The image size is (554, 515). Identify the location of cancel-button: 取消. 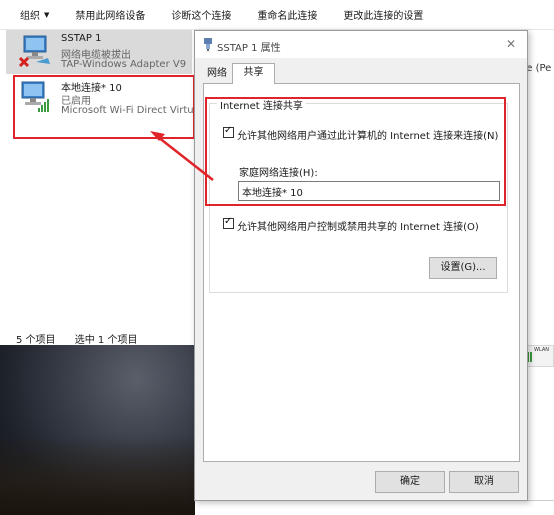
(484, 482).